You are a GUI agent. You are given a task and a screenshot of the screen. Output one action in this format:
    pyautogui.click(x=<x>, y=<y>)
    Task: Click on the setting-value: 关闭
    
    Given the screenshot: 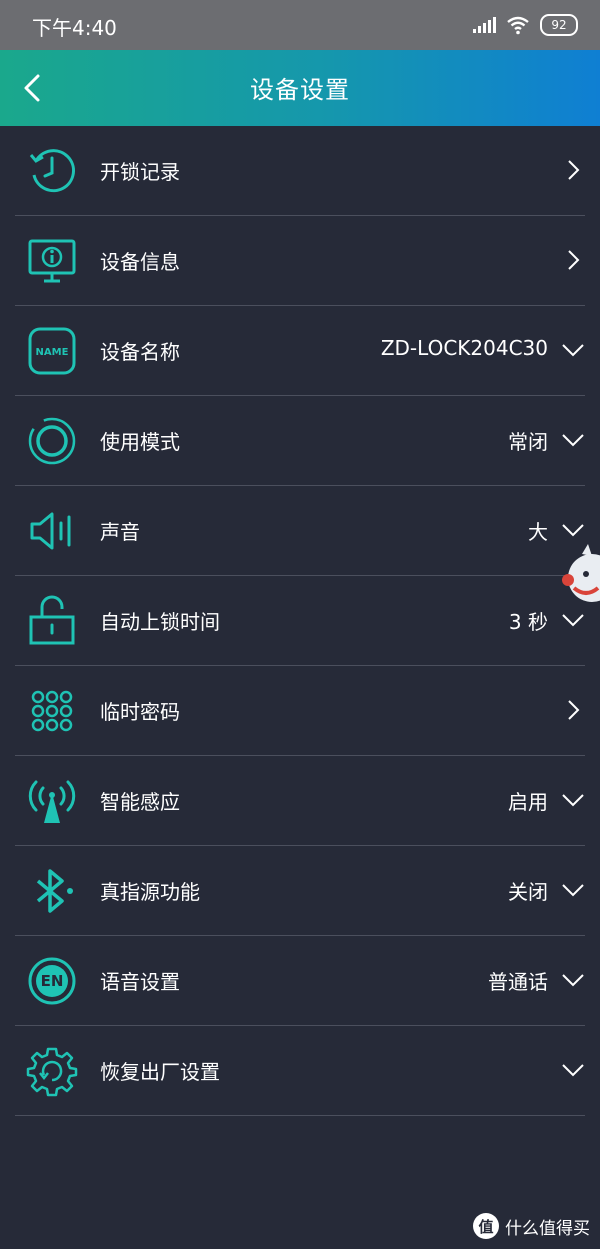 What is the action you would take?
    pyautogui.click(x=528, y=892)
    